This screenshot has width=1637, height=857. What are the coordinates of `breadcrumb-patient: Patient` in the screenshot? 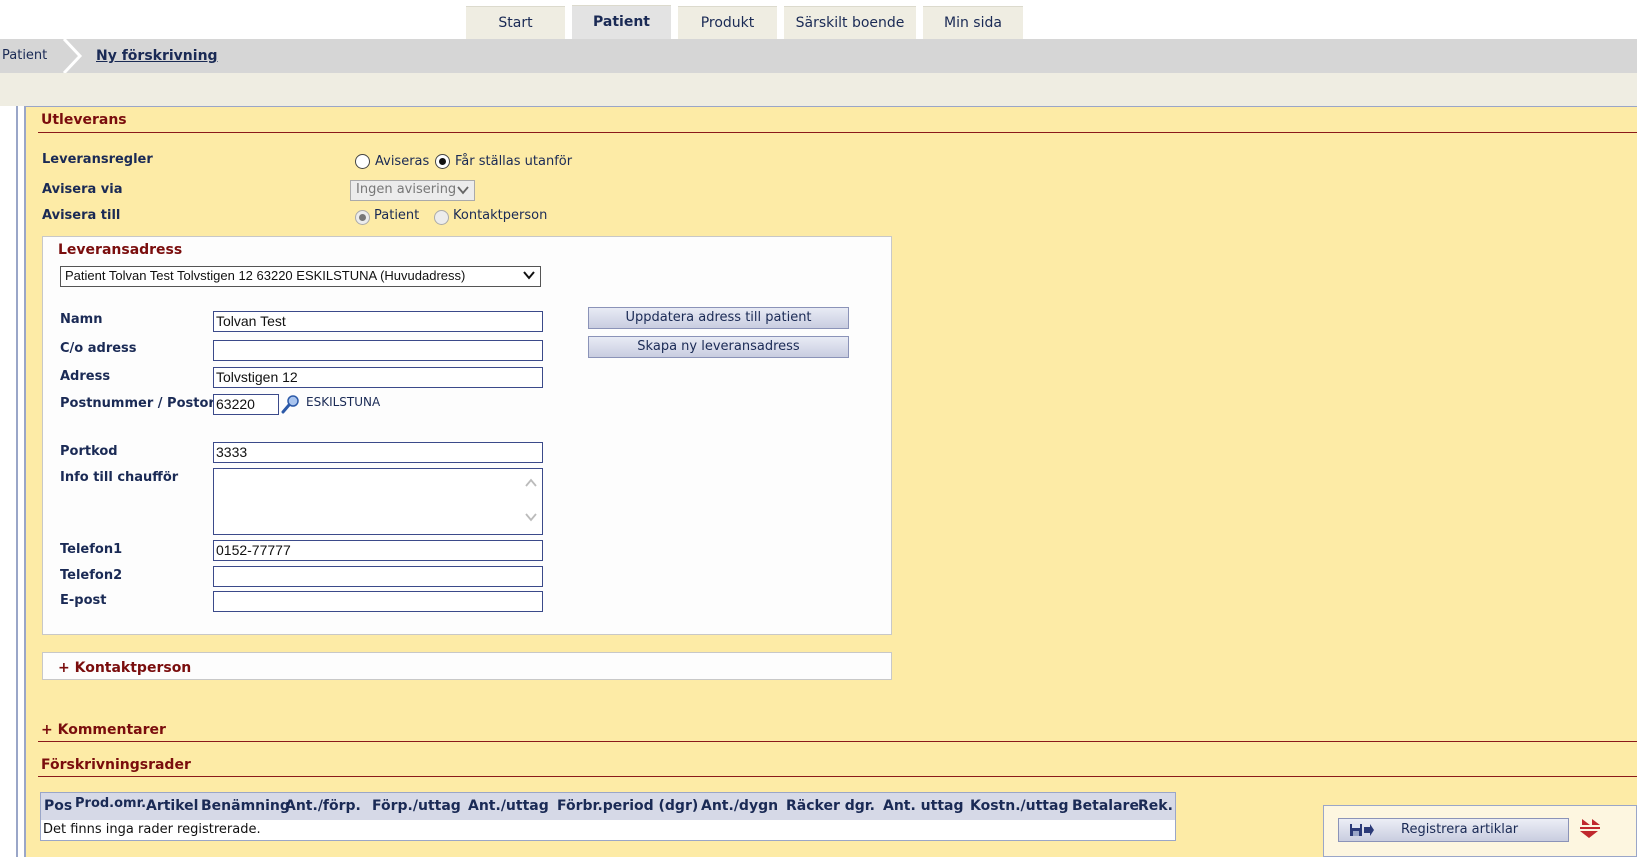 It's located at (24, 55).